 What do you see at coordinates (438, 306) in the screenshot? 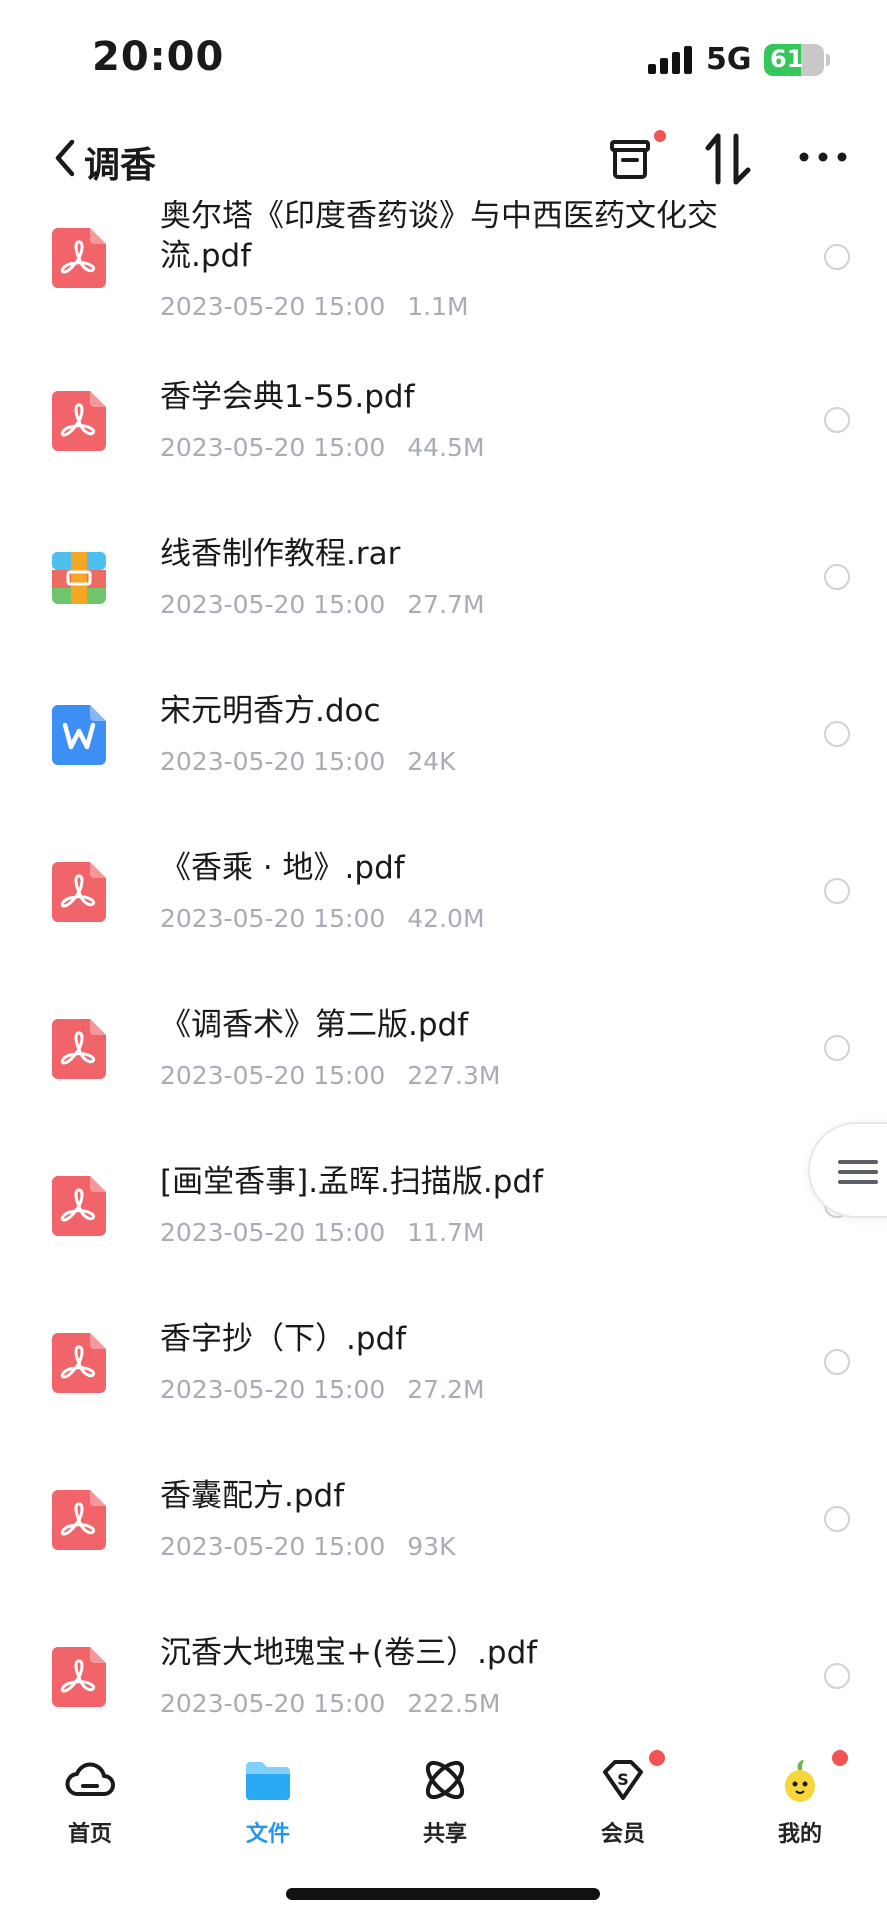
I see `file-size: 1.1M` at bounding box center [438, 306].